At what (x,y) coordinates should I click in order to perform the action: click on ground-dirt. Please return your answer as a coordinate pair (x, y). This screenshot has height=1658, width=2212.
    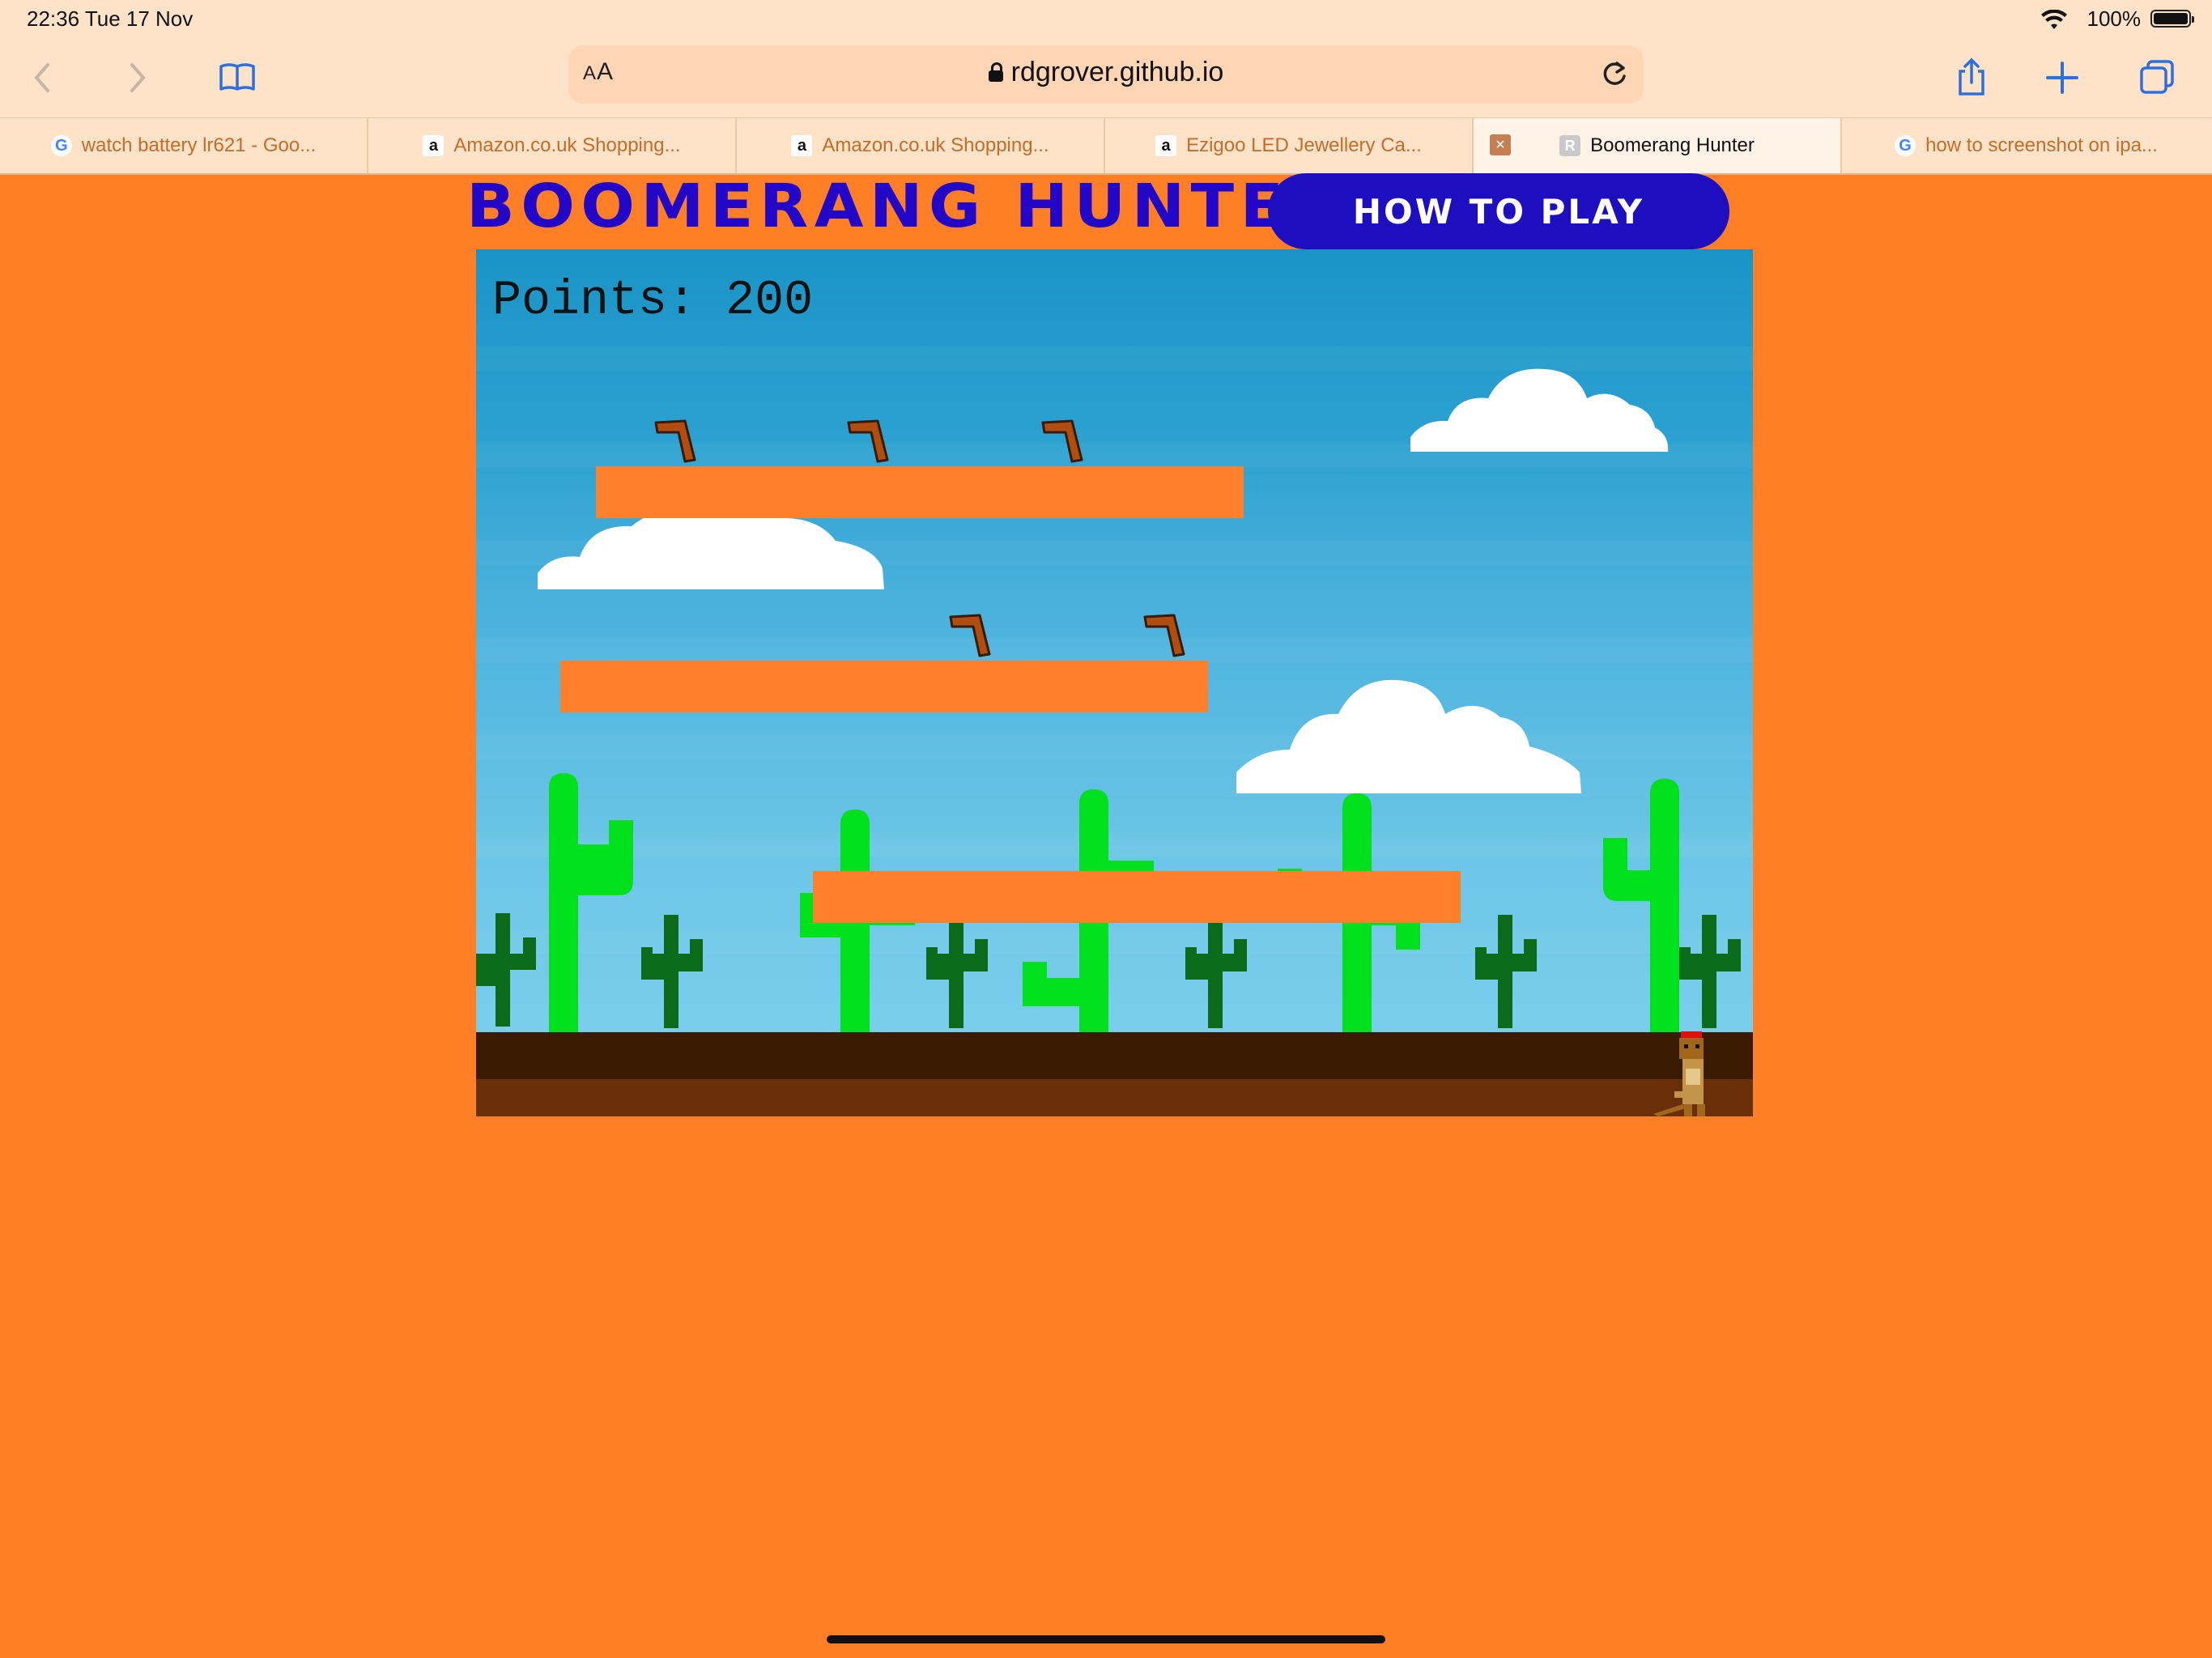
    Looking at the image, I should click on (1114, 1097).